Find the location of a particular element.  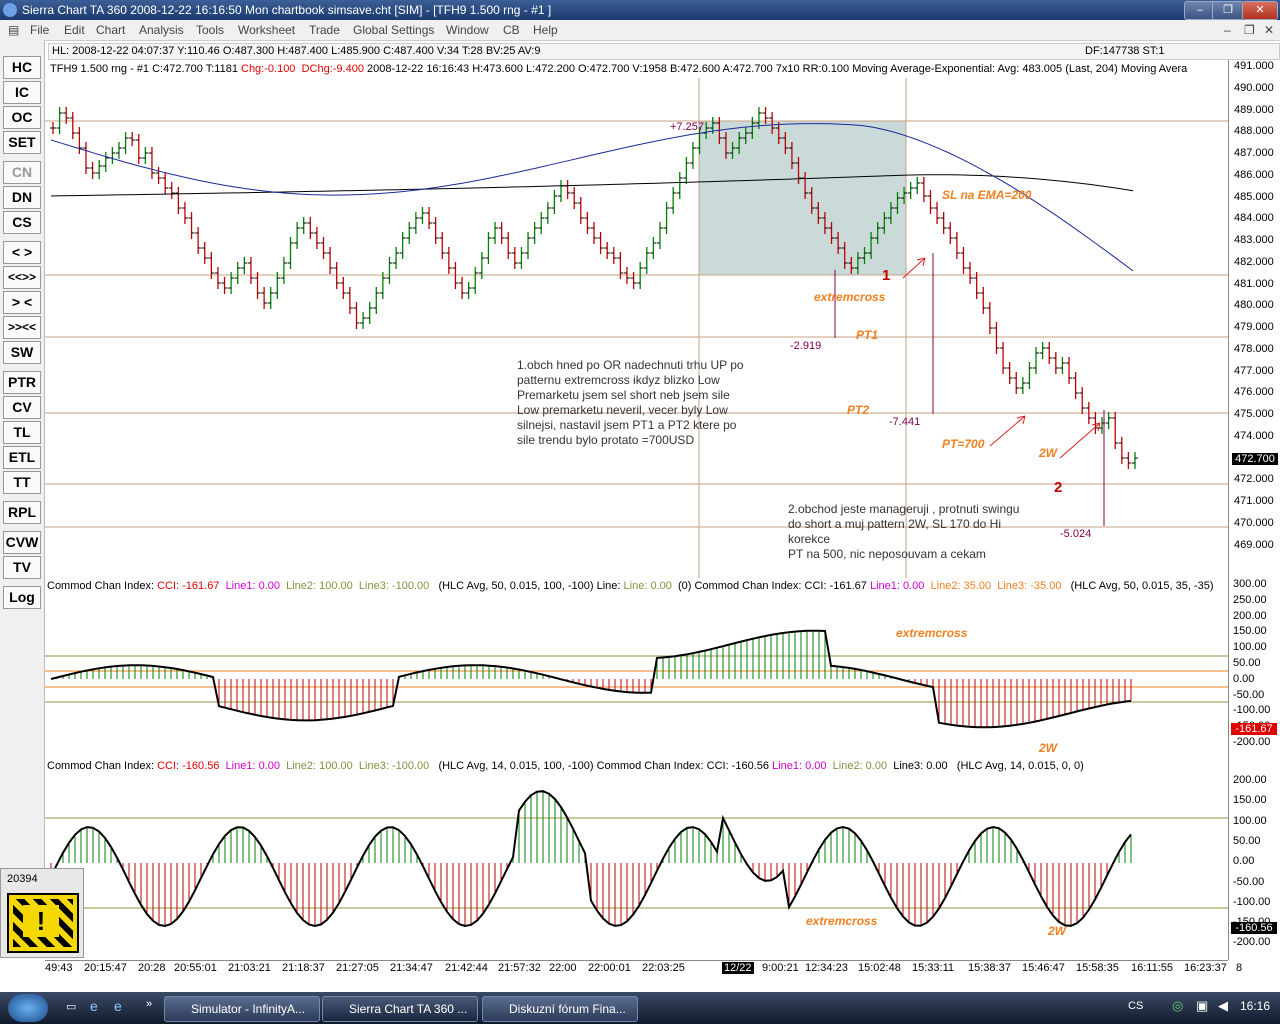

info-bar-right: DF:147738 ST:1 is located at coordinates (1125, 51).